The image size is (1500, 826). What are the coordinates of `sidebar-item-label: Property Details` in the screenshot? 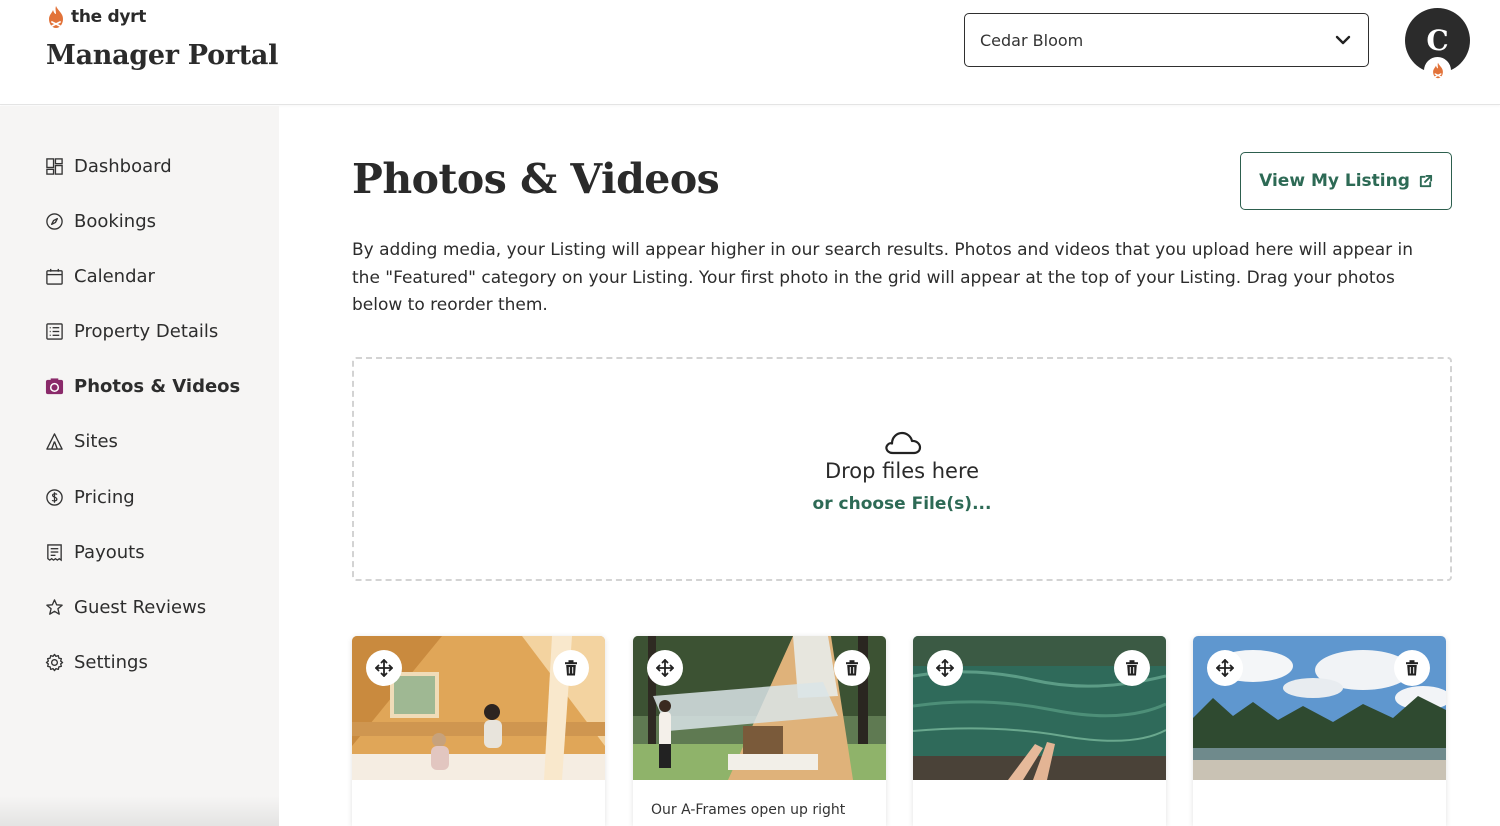 It's located at (146, 331).